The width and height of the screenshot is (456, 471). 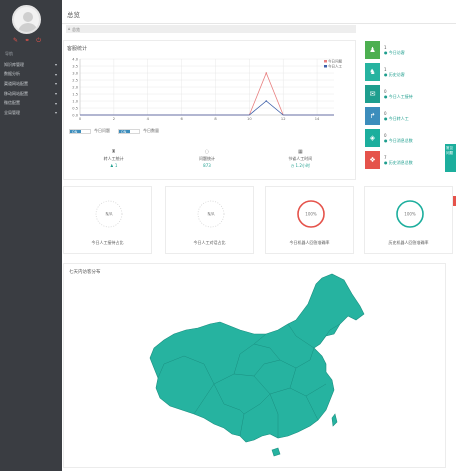 What do you see at coordinates (77, 49) in the screenshot?
I see `panel-title: 客服统计` at bounding box center [77, 49].